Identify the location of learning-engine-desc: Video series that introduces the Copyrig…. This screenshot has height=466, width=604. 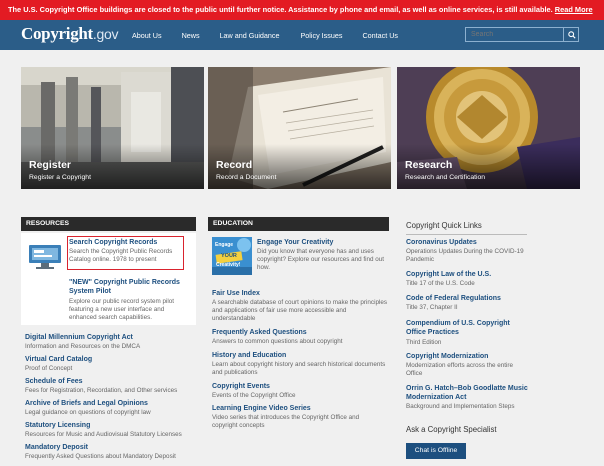
(286, 421).